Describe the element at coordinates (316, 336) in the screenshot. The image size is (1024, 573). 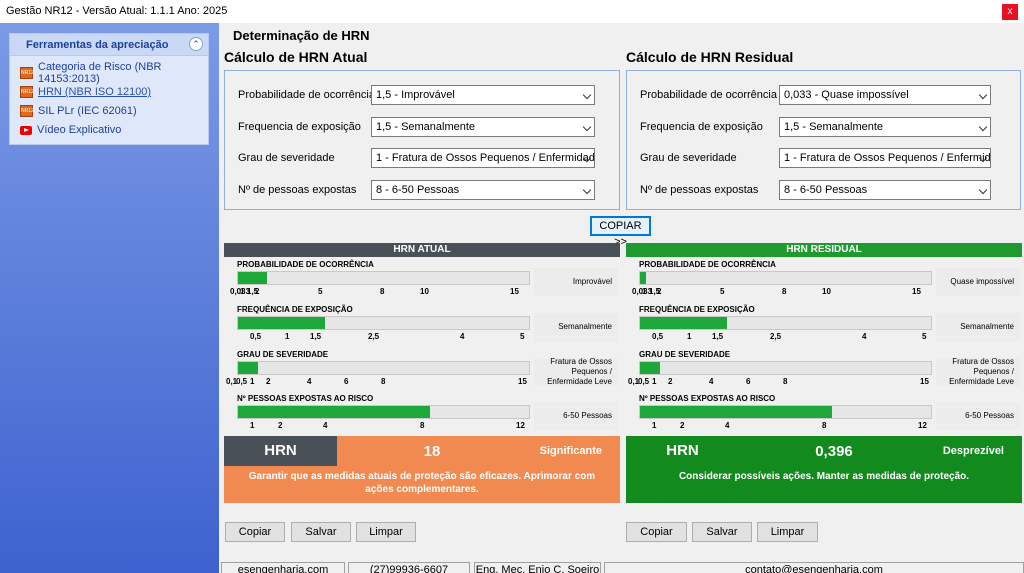
I see `gauge-tick: 1,5` at that location.